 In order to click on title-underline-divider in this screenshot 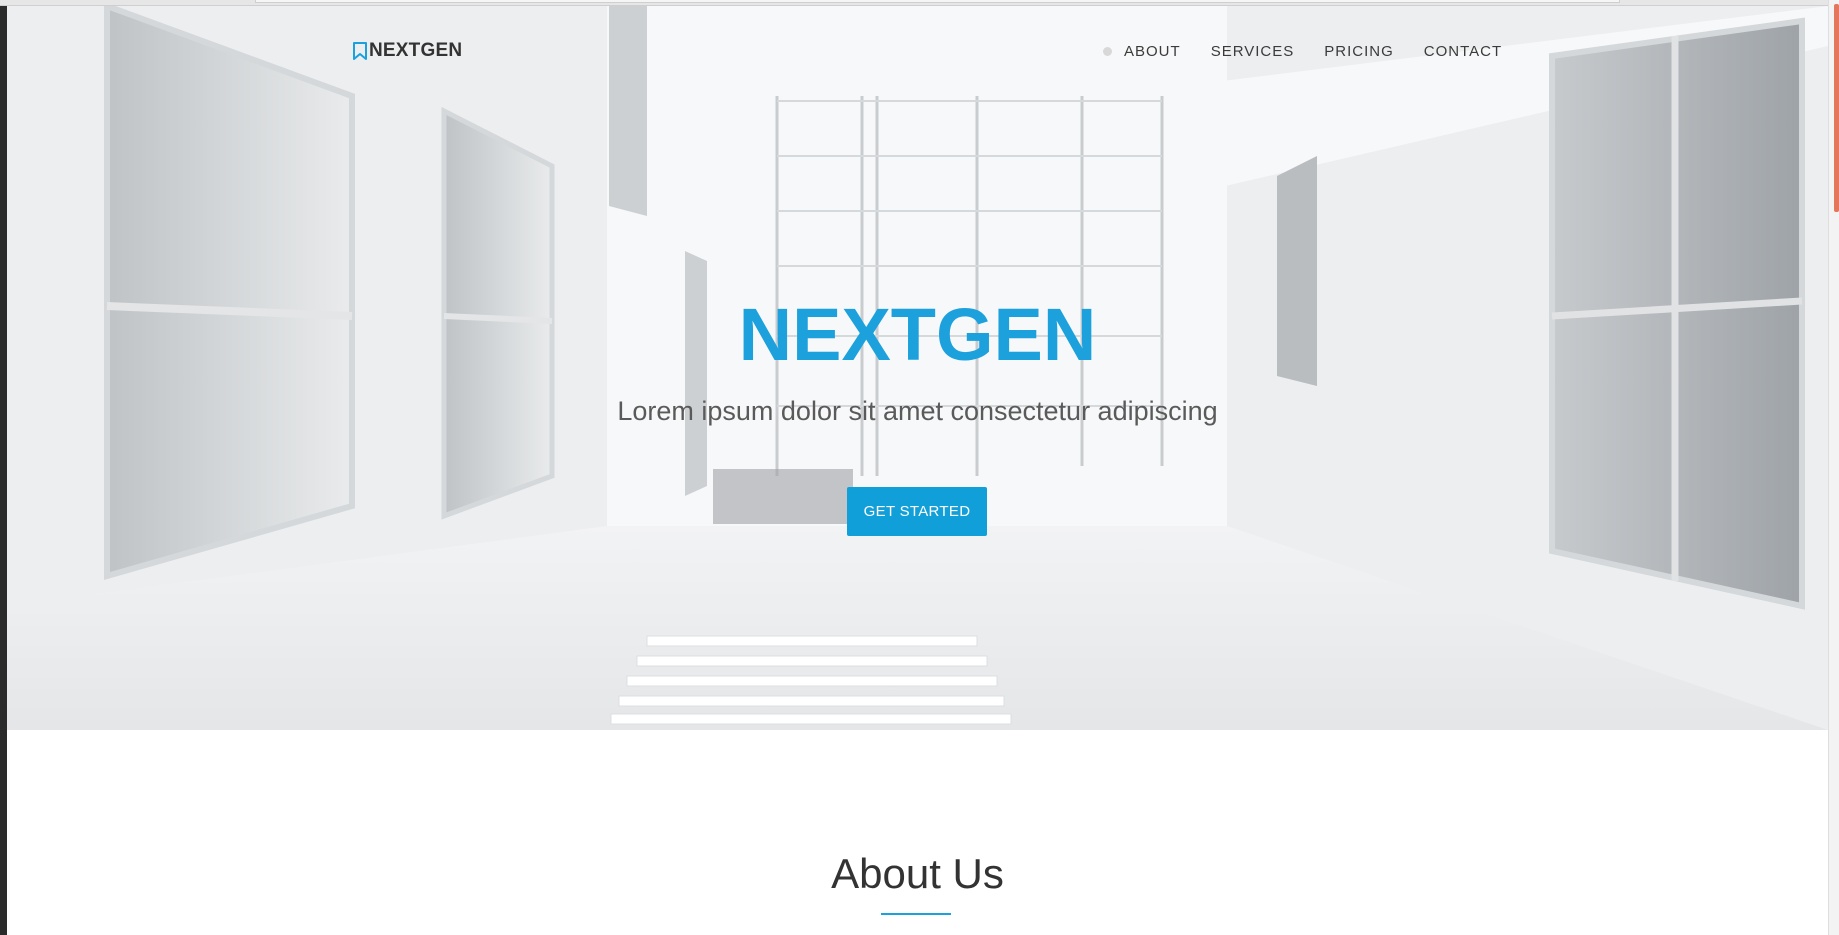, I will do `click(916, 914)`.